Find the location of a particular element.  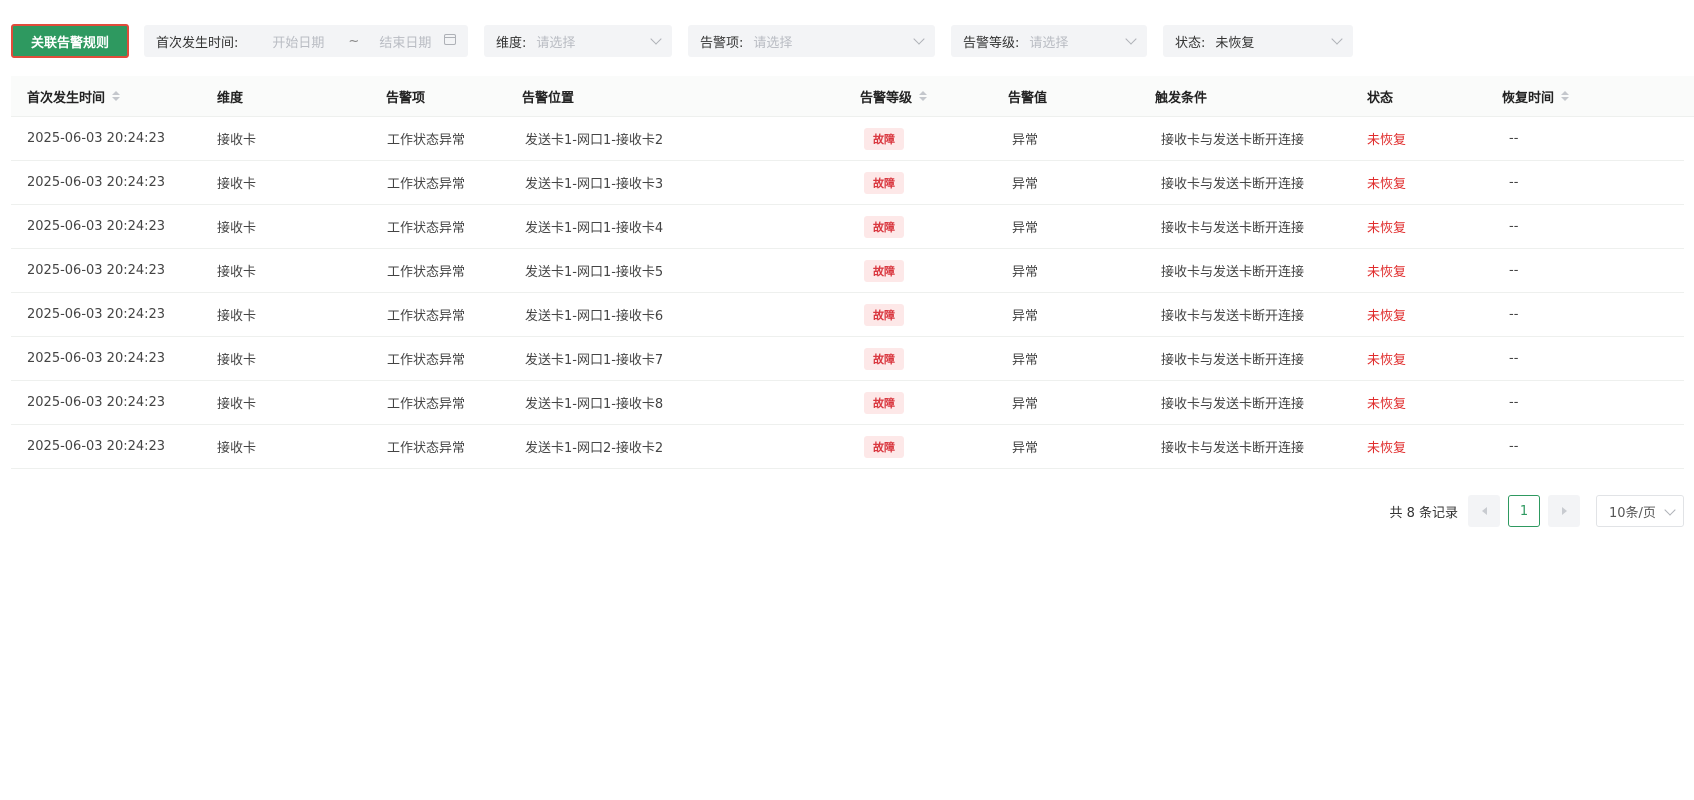

cell-level: 故障 is located at coordinates (884, 446).